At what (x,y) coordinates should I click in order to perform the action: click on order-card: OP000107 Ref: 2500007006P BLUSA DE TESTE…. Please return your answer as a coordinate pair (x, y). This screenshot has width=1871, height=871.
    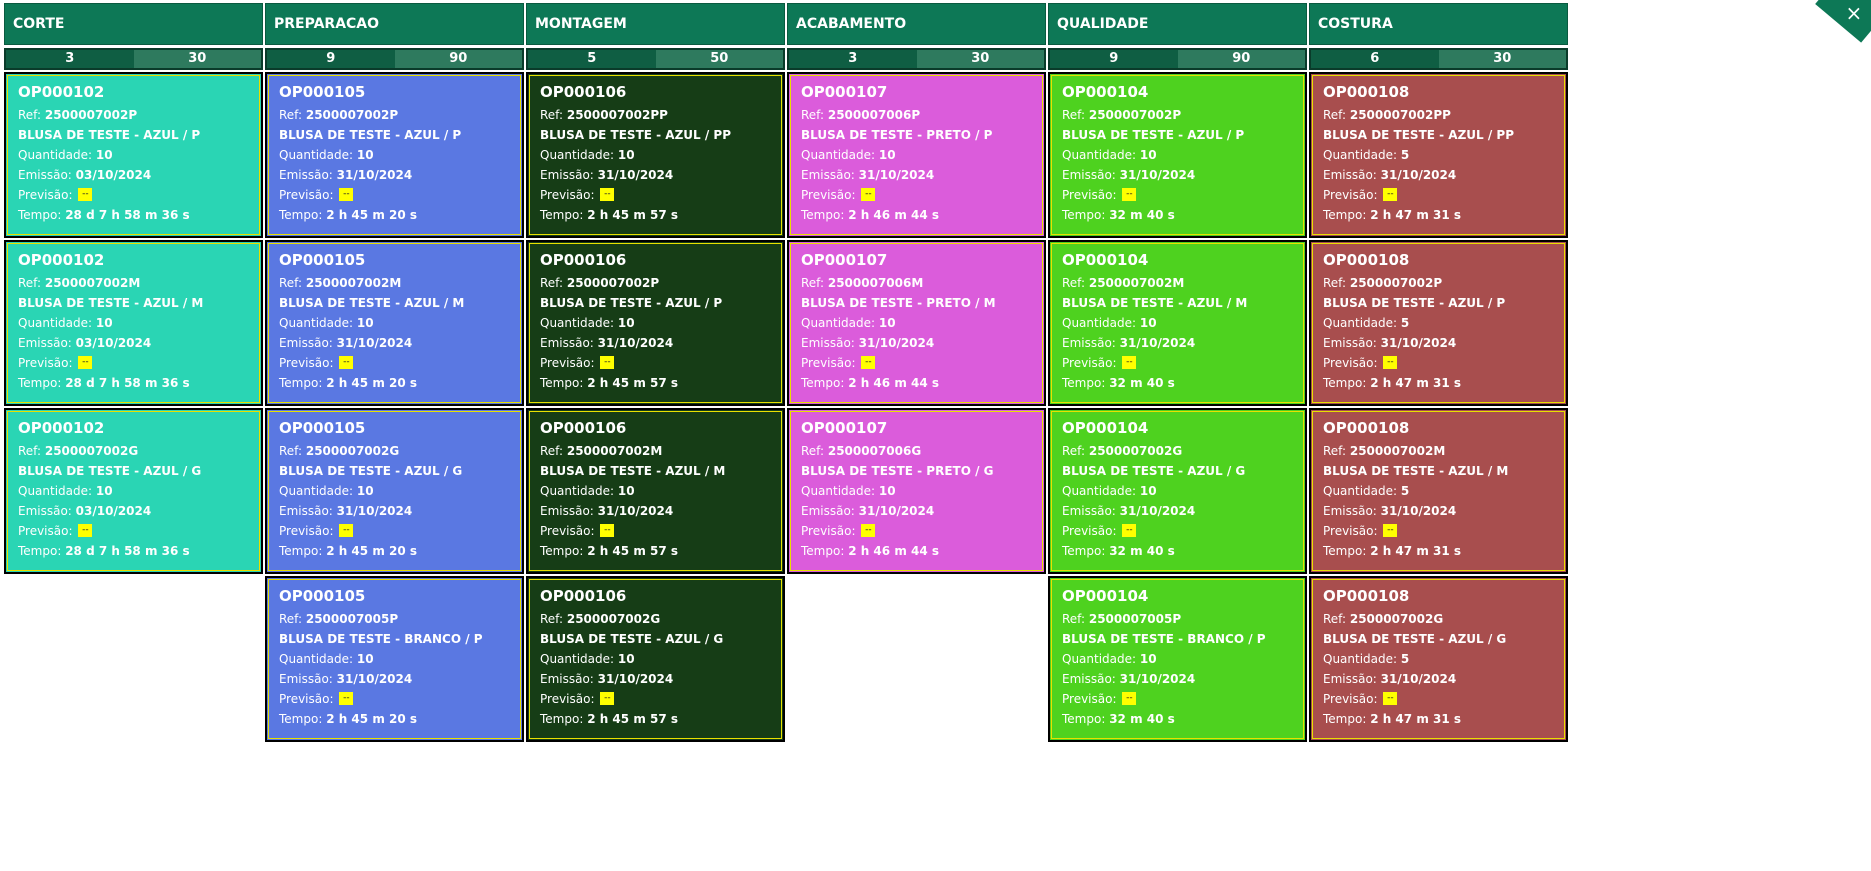
    Looking at the image, I should click on (916, 155).